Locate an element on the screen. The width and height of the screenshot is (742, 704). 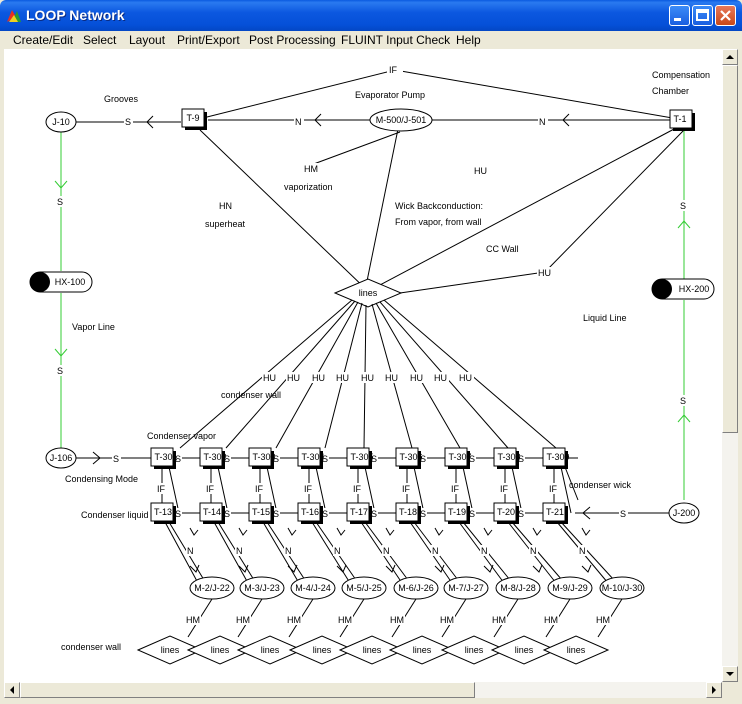
hx-100-label: HX-100 is located at coordinates (70, 282).